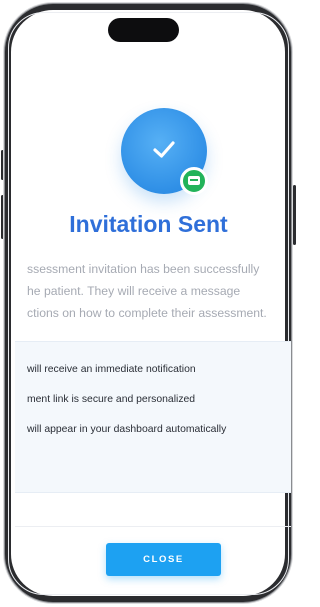 This screenshot has width=320, height=607. I want to click on phone-side-button-left, so click(2, 165).